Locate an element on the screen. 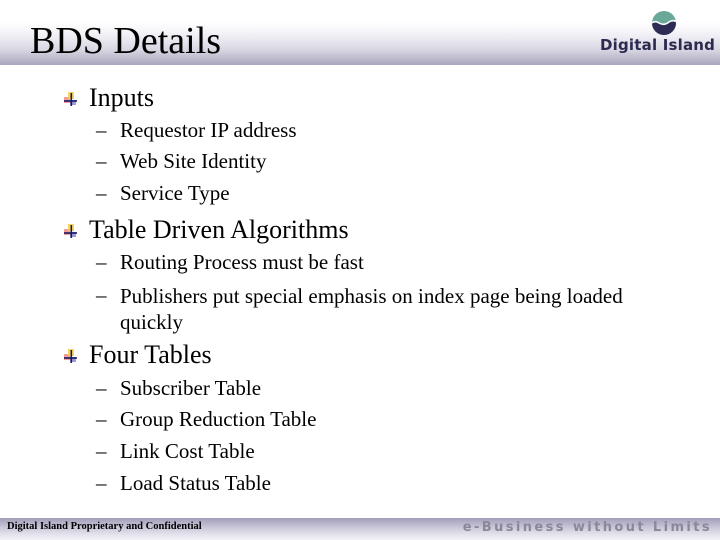 This screenshot has width=720, height=540. sub-item-text: Service Type is located at coordinates (175, 193).